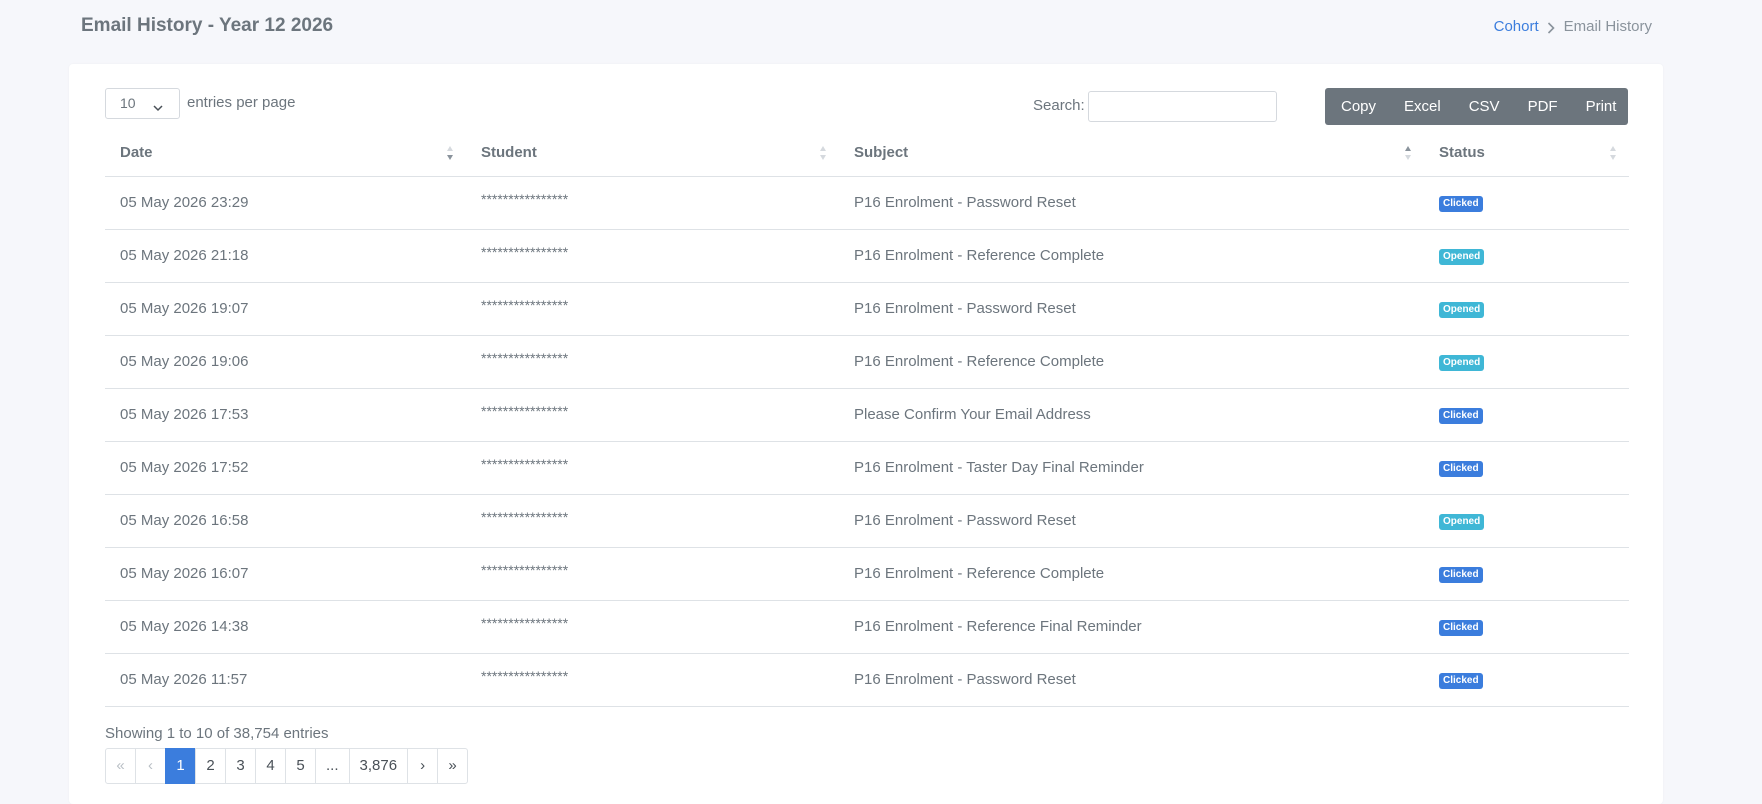 This screenshot has width=1762, height=804. Describe the element at coordinates (241, 102) in the screenshot. I see `entries-per-page-label: entries per page` at that location.